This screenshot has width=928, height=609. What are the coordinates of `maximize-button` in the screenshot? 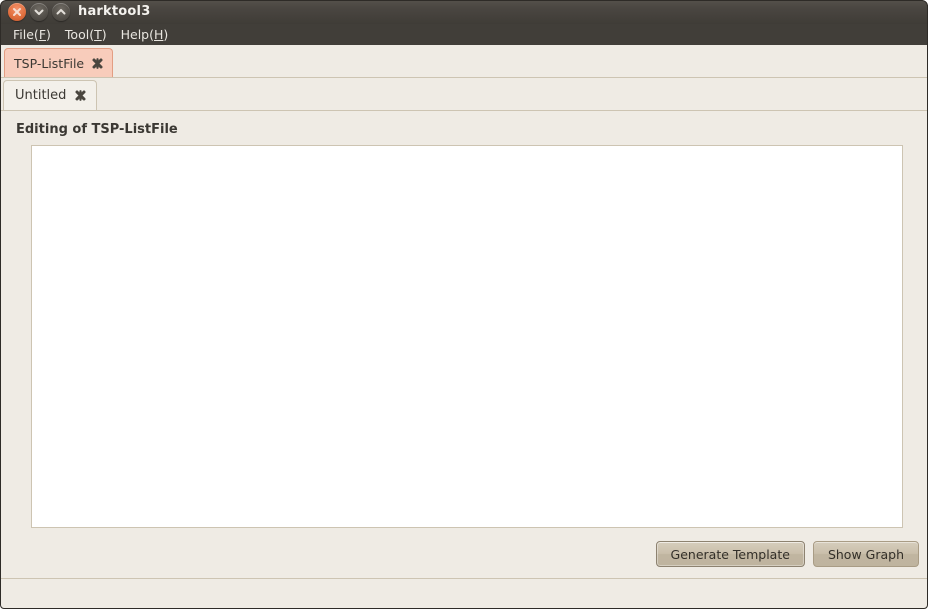 It's located at (61, 12).